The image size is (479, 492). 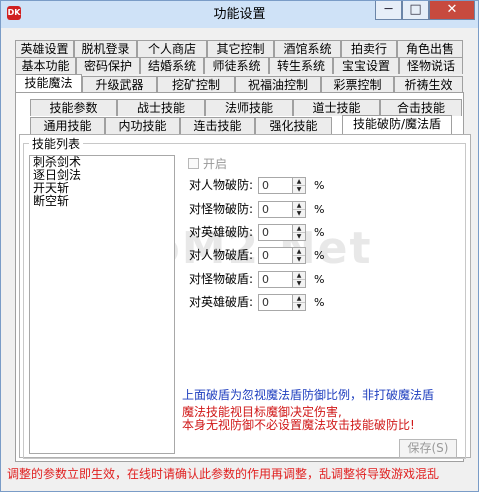 What do you see at coordinates (221, 185) in the screenshot?
I see `player-break-defense-label: 对人物破防:` at bounding box center [221, 185].